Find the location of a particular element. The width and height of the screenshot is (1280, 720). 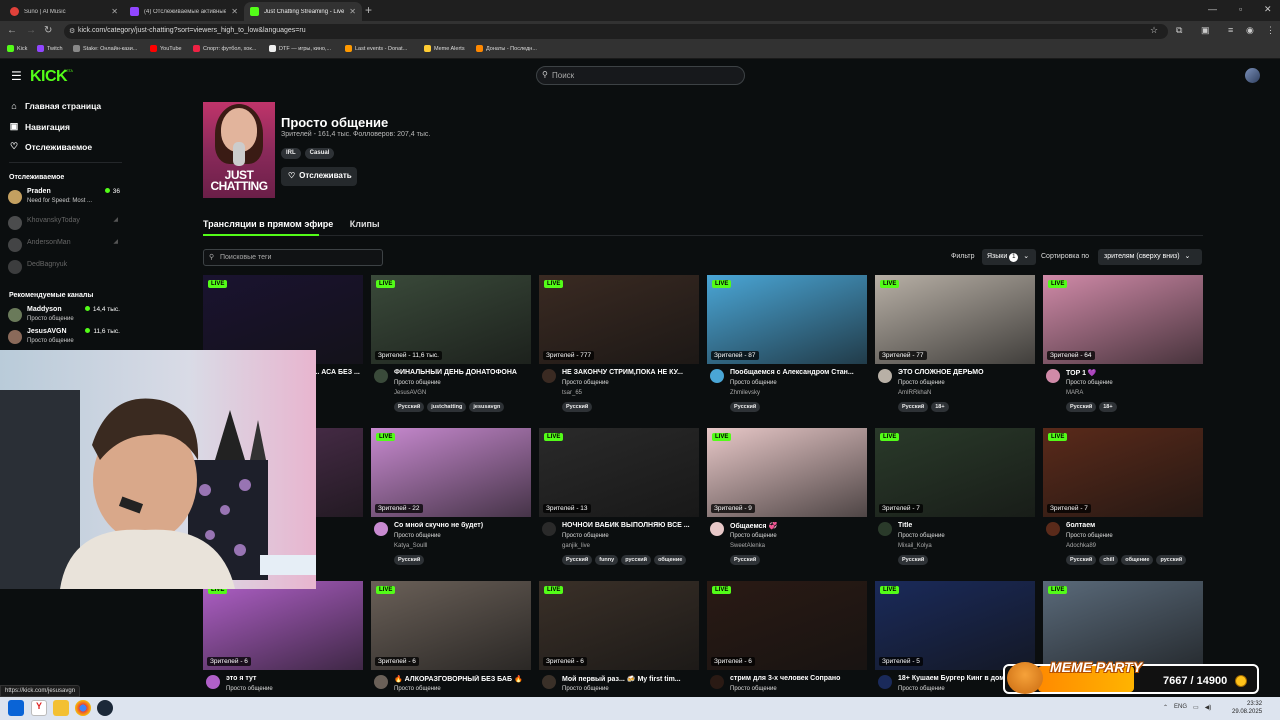

site-info-icon: ⚙ is located at coordinates (72, 31).